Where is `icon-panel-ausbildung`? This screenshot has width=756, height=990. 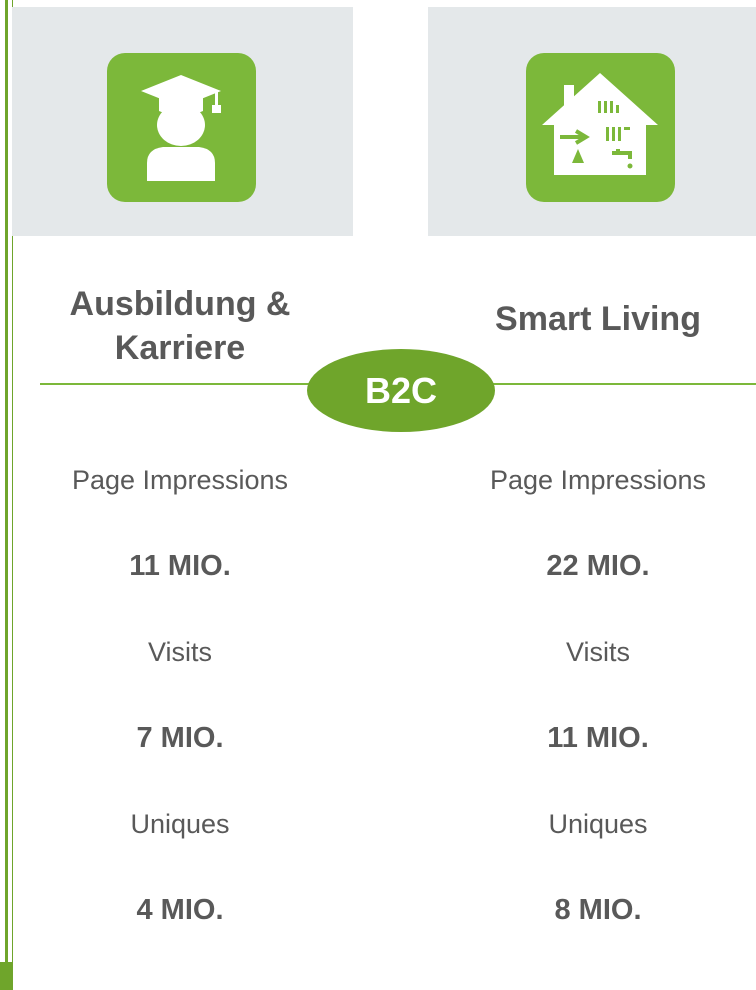
icon-panel-ausbildung is located at coordinates (182, 121).